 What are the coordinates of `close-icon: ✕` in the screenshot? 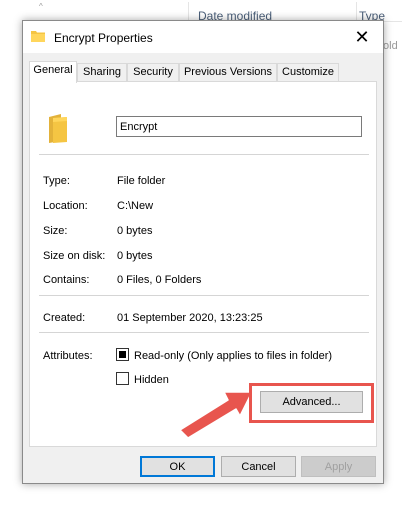 It's located at (362, 36).